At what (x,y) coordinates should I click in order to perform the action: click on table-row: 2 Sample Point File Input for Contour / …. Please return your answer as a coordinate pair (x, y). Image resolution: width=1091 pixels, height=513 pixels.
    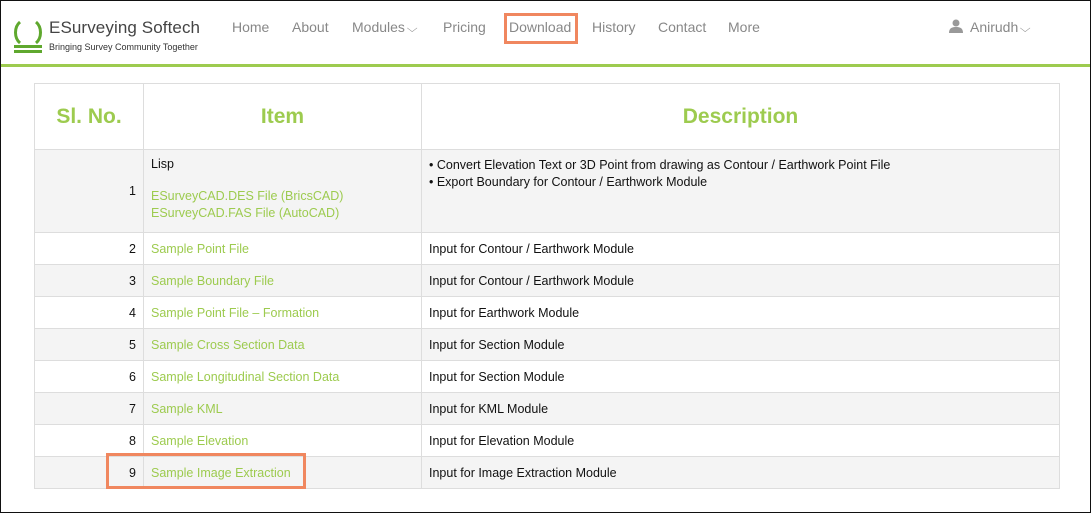
    Looking at the image, I should click on (547, 248).